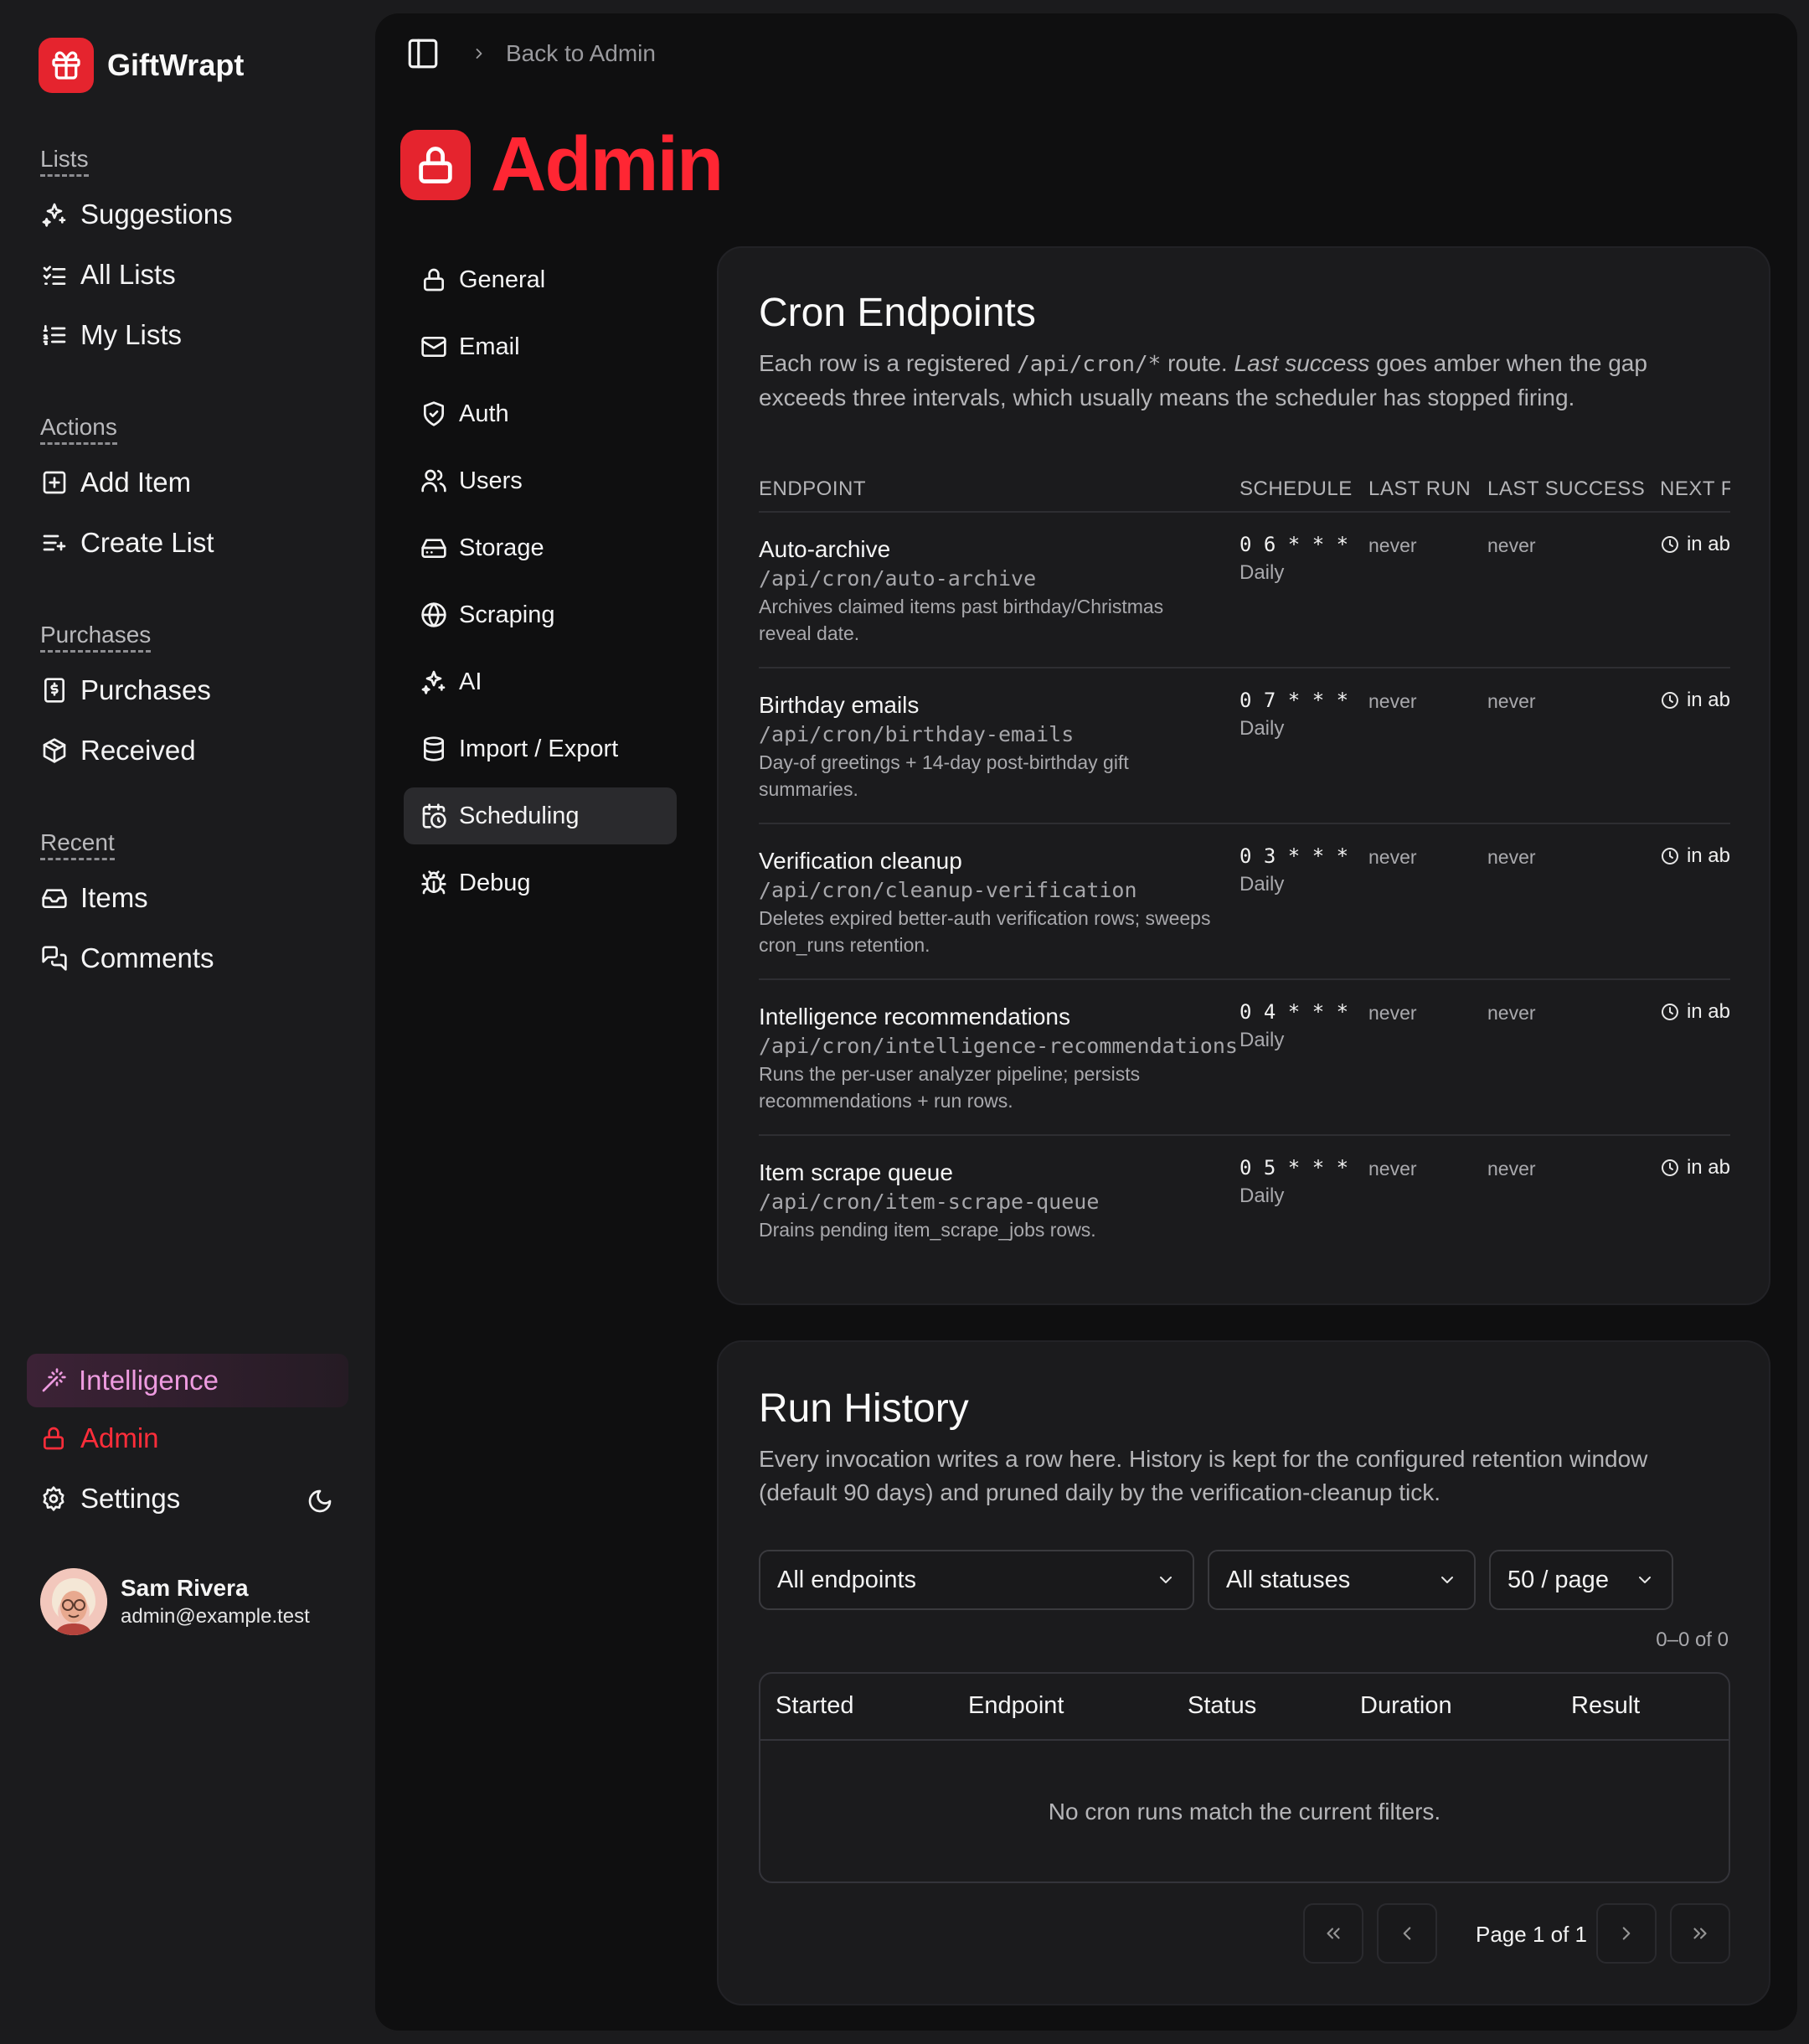 The width and height of the screenshot is (1809, 2044). I want to click on sidebar-item-received: Received, so click(125, 751).